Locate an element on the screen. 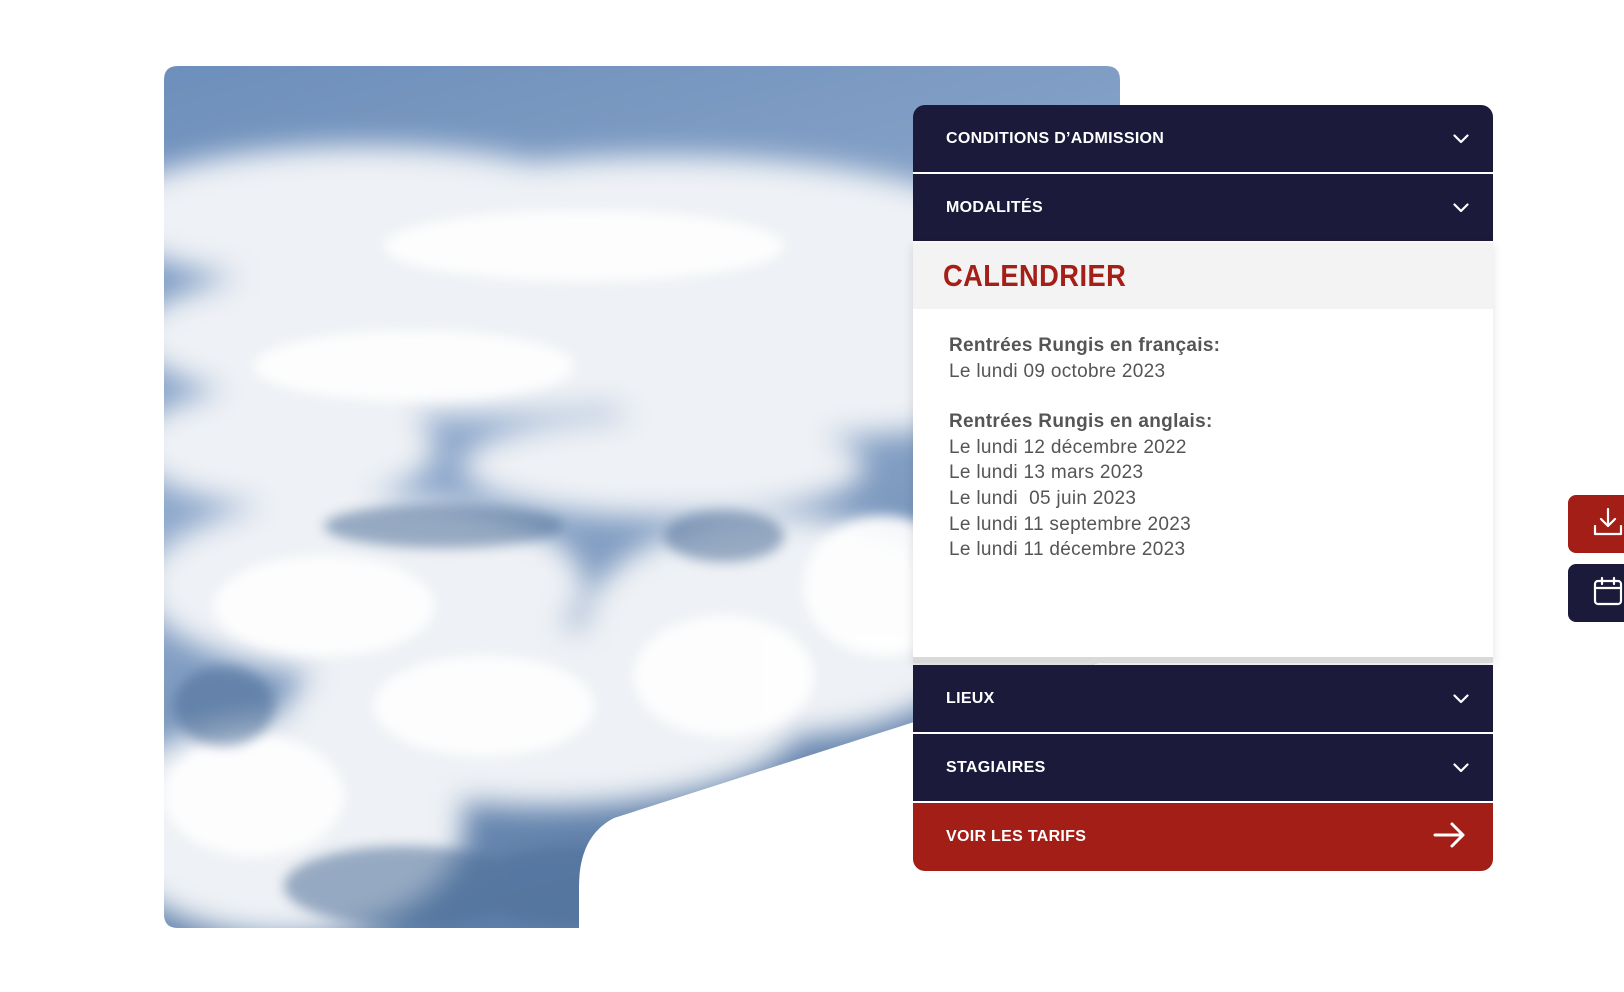 This screenshot has height=992, width=1624. download-icon is located at coordinates (1608, 524).